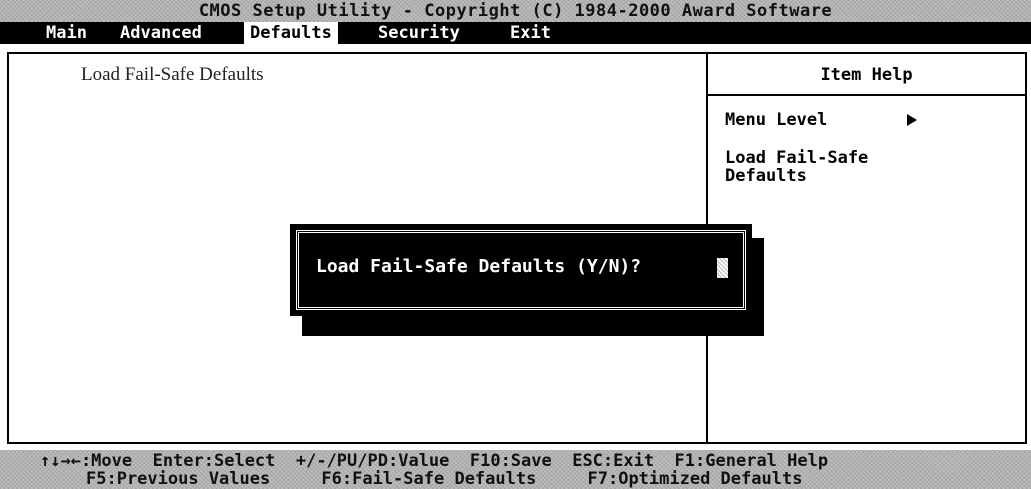 The height and width of the screenshot is (489, 1031). I want to click on menu-main: Main, so click(66, 33).